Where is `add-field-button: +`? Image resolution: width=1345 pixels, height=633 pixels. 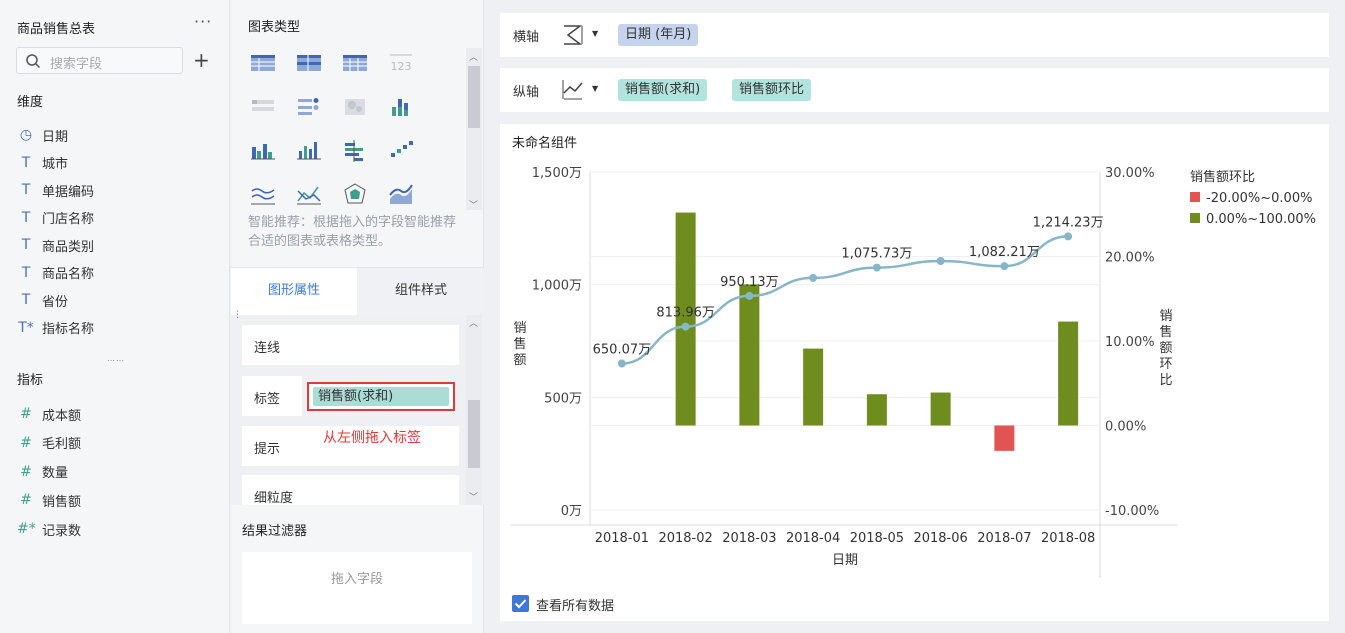
add-field-button: + is located at coordinates (201, 60).